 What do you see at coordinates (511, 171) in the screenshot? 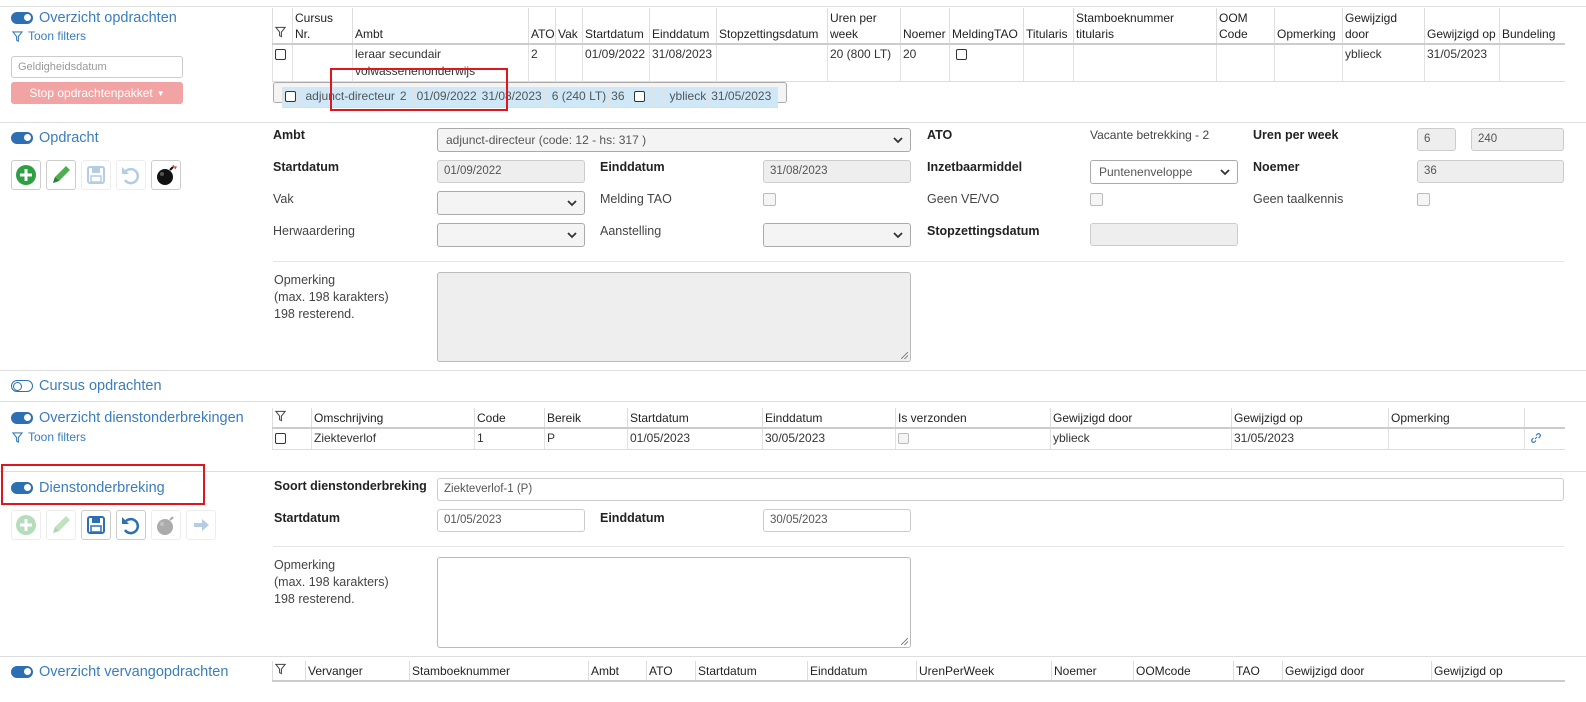
I see `startdatum-input: 01/09/2022` at bounding box center [511, 171].